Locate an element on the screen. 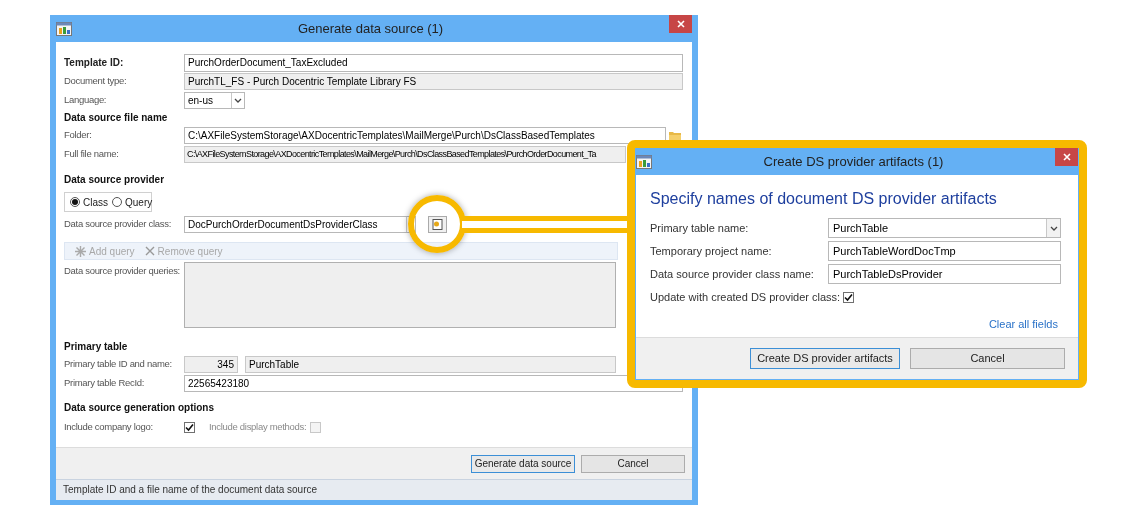  text-field: 22565423180 is located at coordinates (433, 383).